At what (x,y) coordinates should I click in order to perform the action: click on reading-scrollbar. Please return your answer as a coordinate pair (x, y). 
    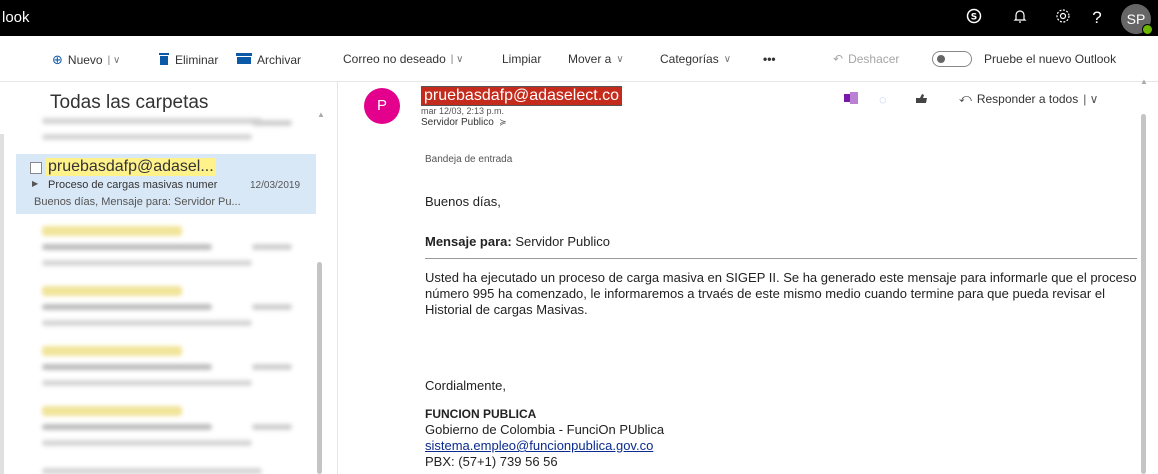
    Looking at the image, I should click on (1143, 294).